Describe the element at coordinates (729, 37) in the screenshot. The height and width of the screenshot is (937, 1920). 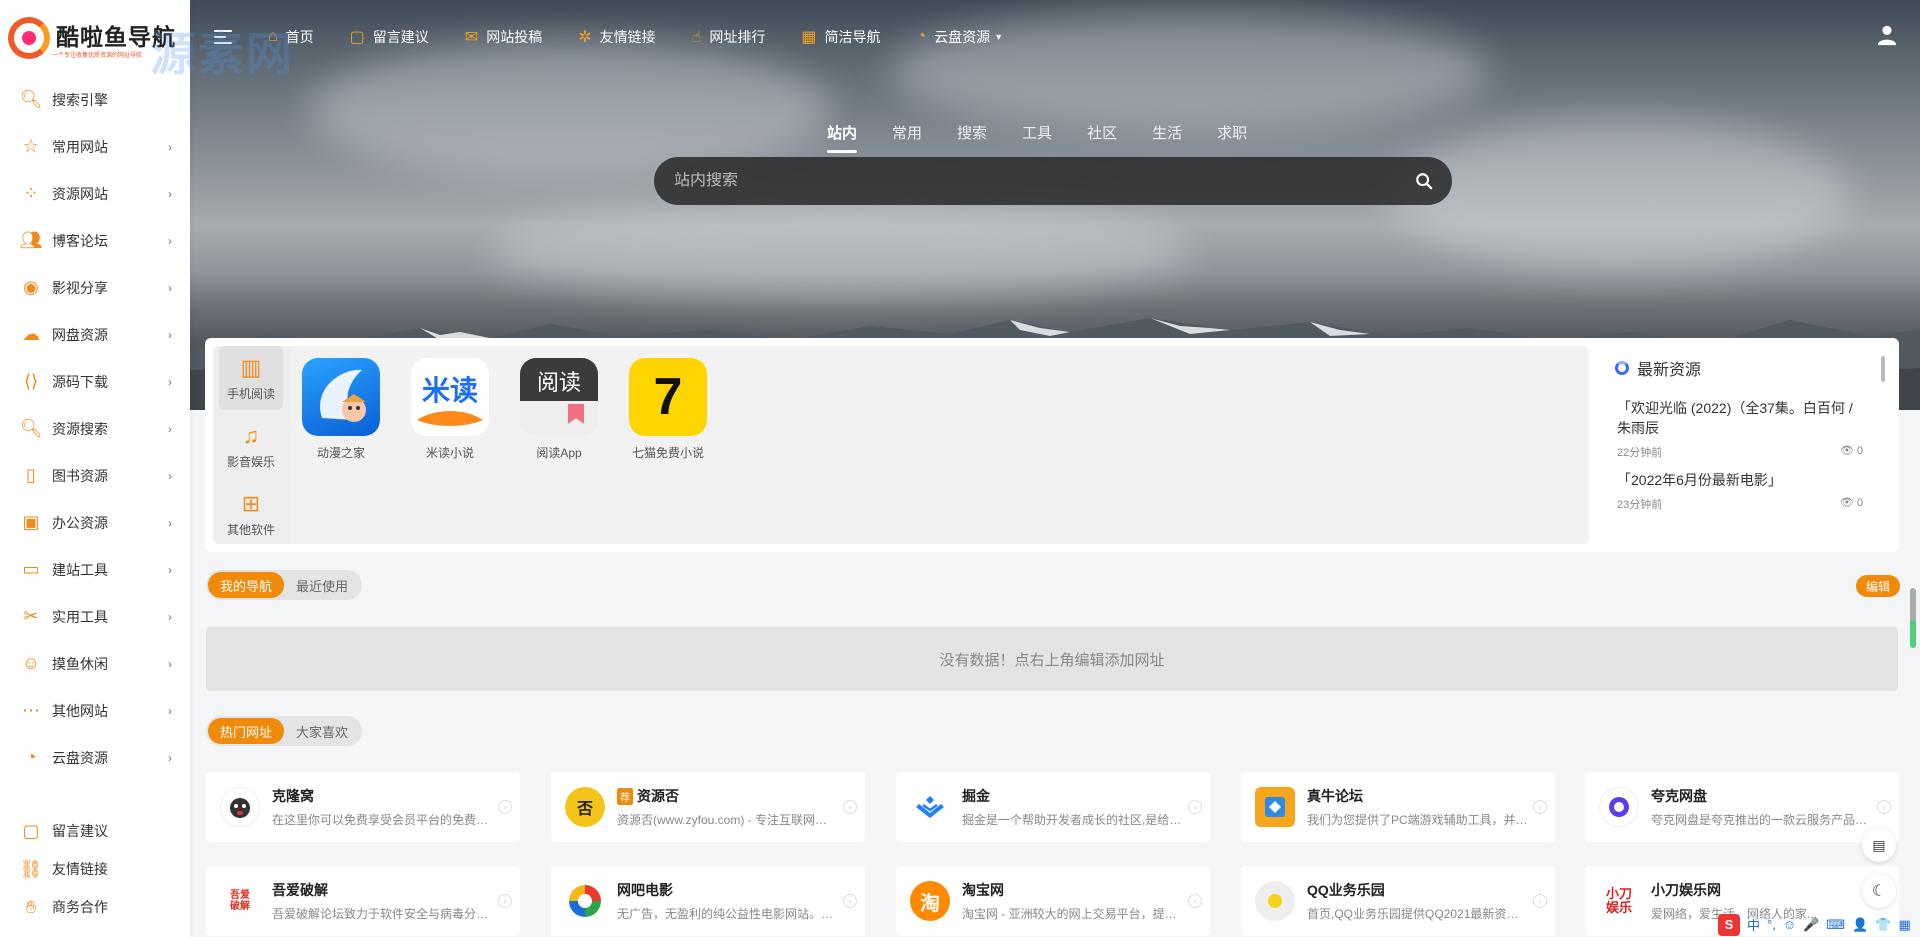
I see `topnav-ranking: ☝︎ 网址排行` at that location.